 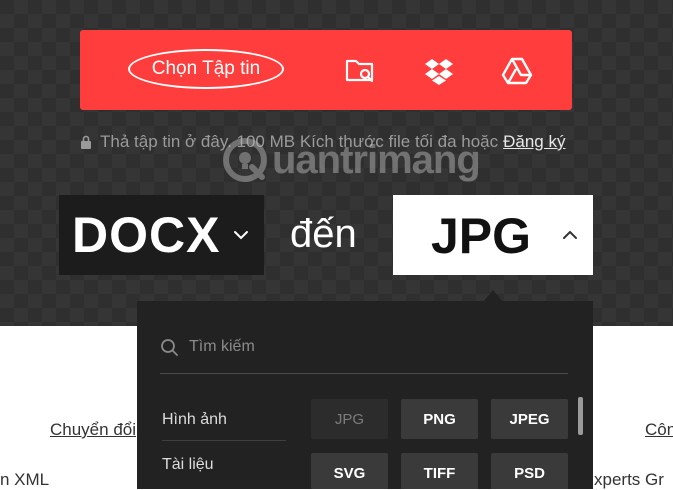 I want to click on chevron-down-icon, so click(x=241, y=235).